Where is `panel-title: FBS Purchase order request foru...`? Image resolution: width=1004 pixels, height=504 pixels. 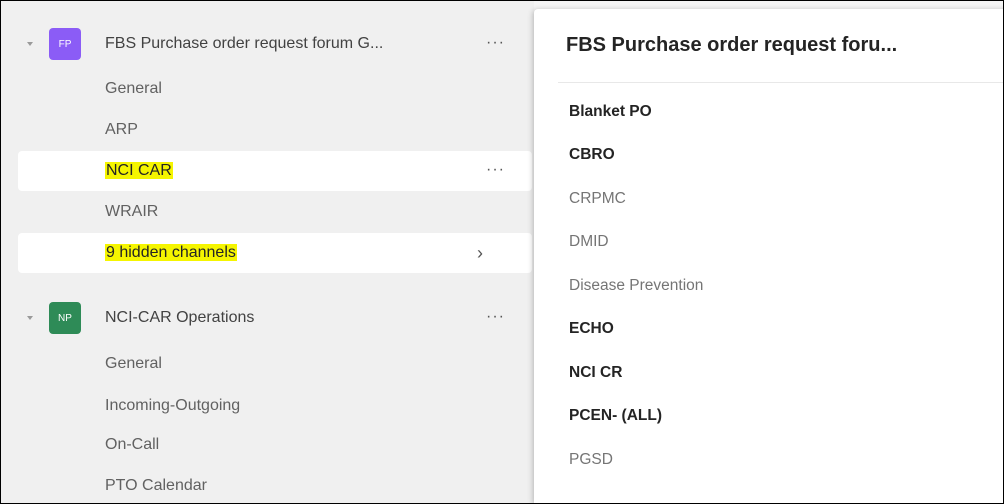 panel-title: FBS Purchase order request foru... is located at coordinates (732, 45).